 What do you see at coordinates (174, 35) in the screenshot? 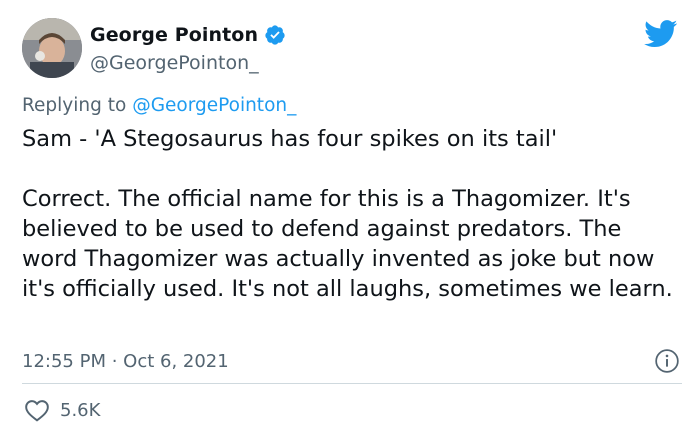
I see `display-name: George Pointon` at bounding box center [174, 35].